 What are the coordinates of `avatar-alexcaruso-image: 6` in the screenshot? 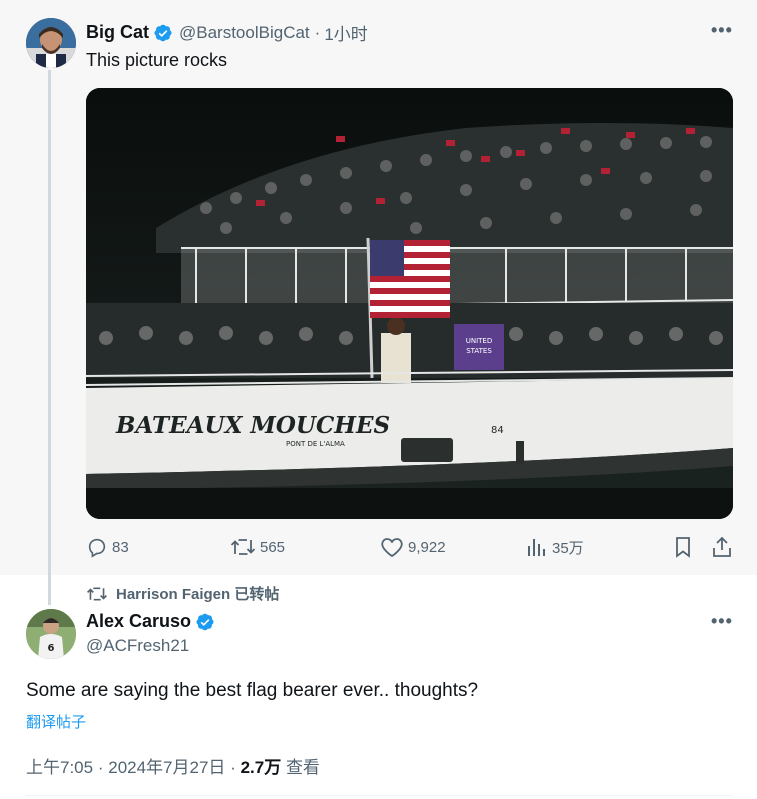 It's located at (51, 634).